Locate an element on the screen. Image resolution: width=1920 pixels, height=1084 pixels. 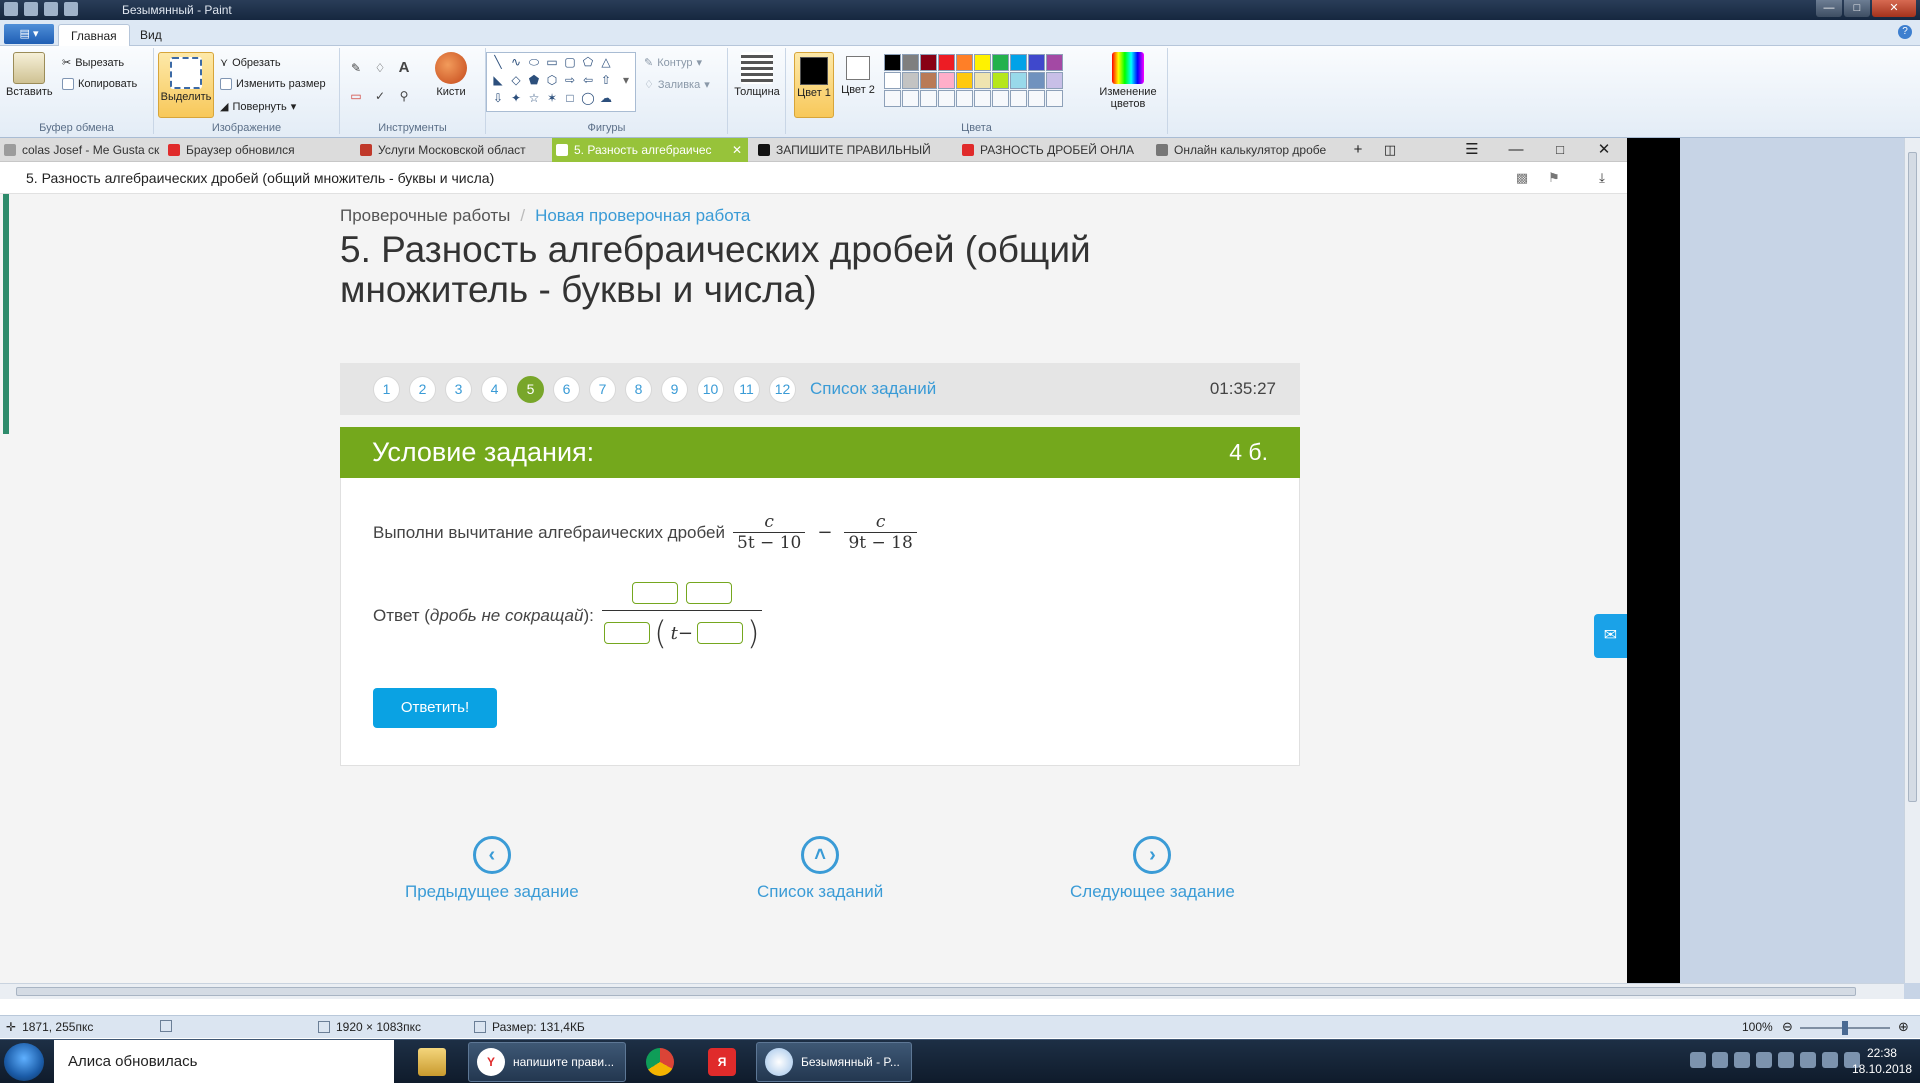
taskbar-yandex: Я is located at coordinates (722, 1062).